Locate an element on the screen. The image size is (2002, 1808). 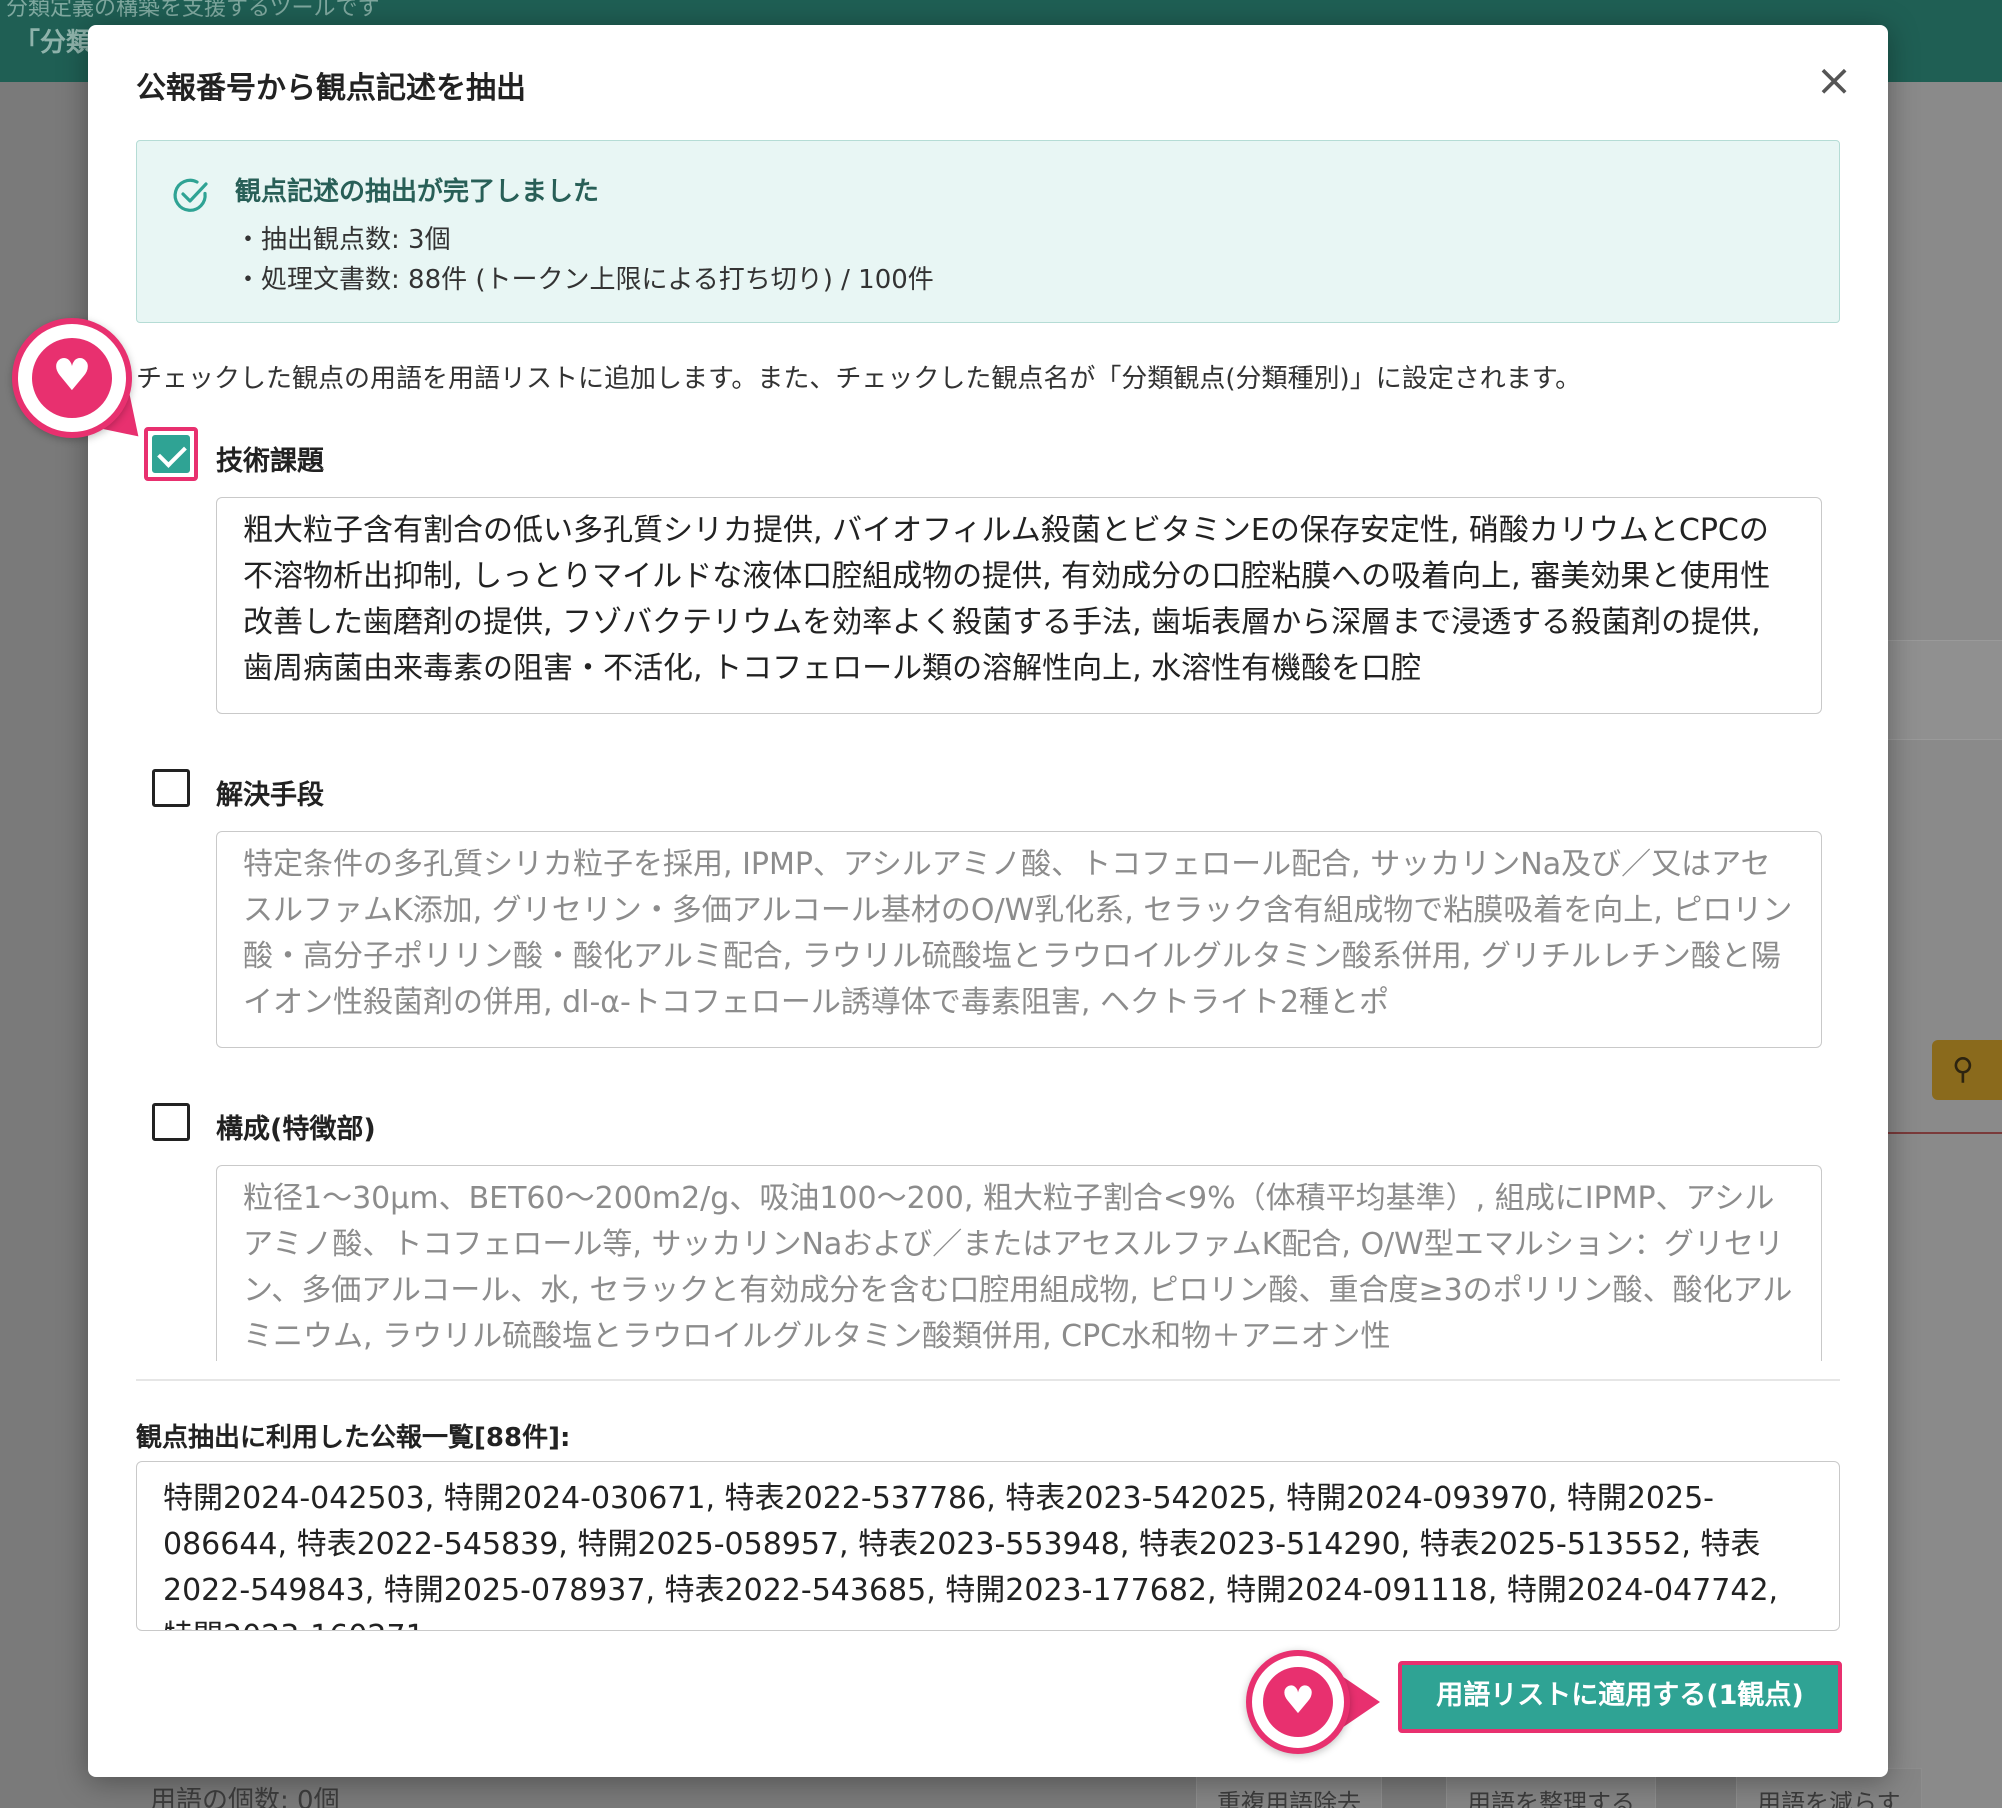
viewpoint-label: 技術課題 is located at coordinates (270, 461).